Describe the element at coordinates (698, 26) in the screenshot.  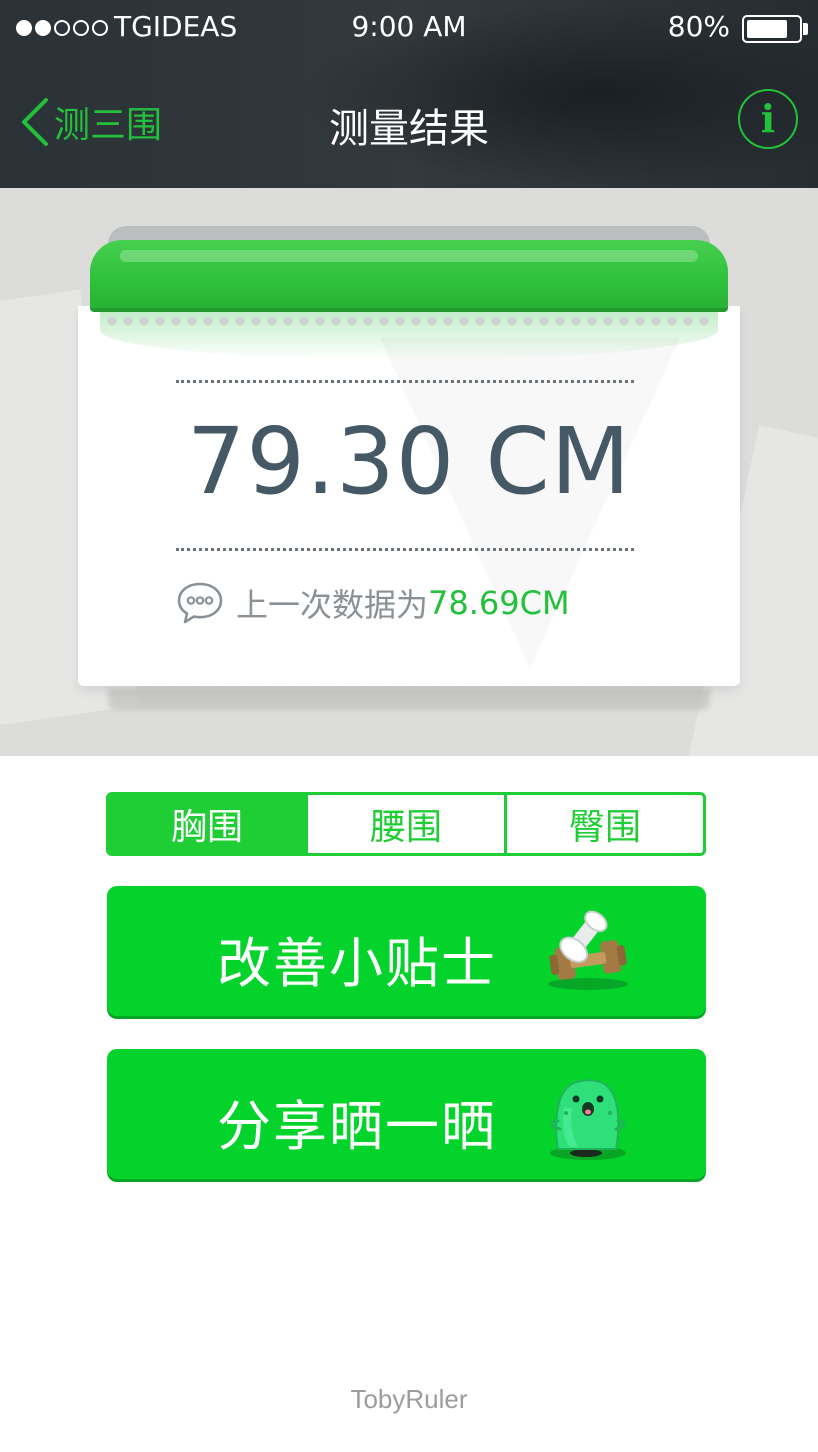
I see `battery-percentage: 80%` at that location.